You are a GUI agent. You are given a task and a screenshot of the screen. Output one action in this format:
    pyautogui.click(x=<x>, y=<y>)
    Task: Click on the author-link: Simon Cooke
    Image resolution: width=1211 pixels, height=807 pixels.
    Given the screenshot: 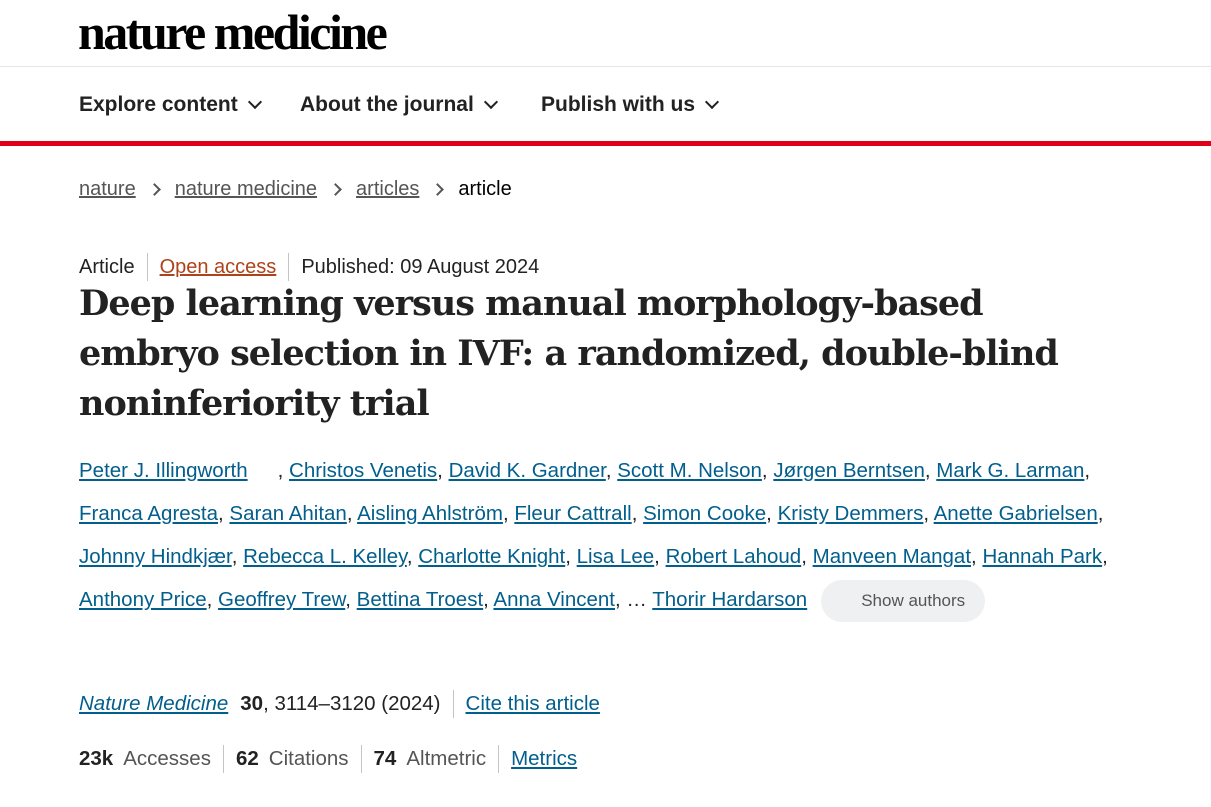 What is the action you would take?
    pyautogui.click(x=704, y=513)
    